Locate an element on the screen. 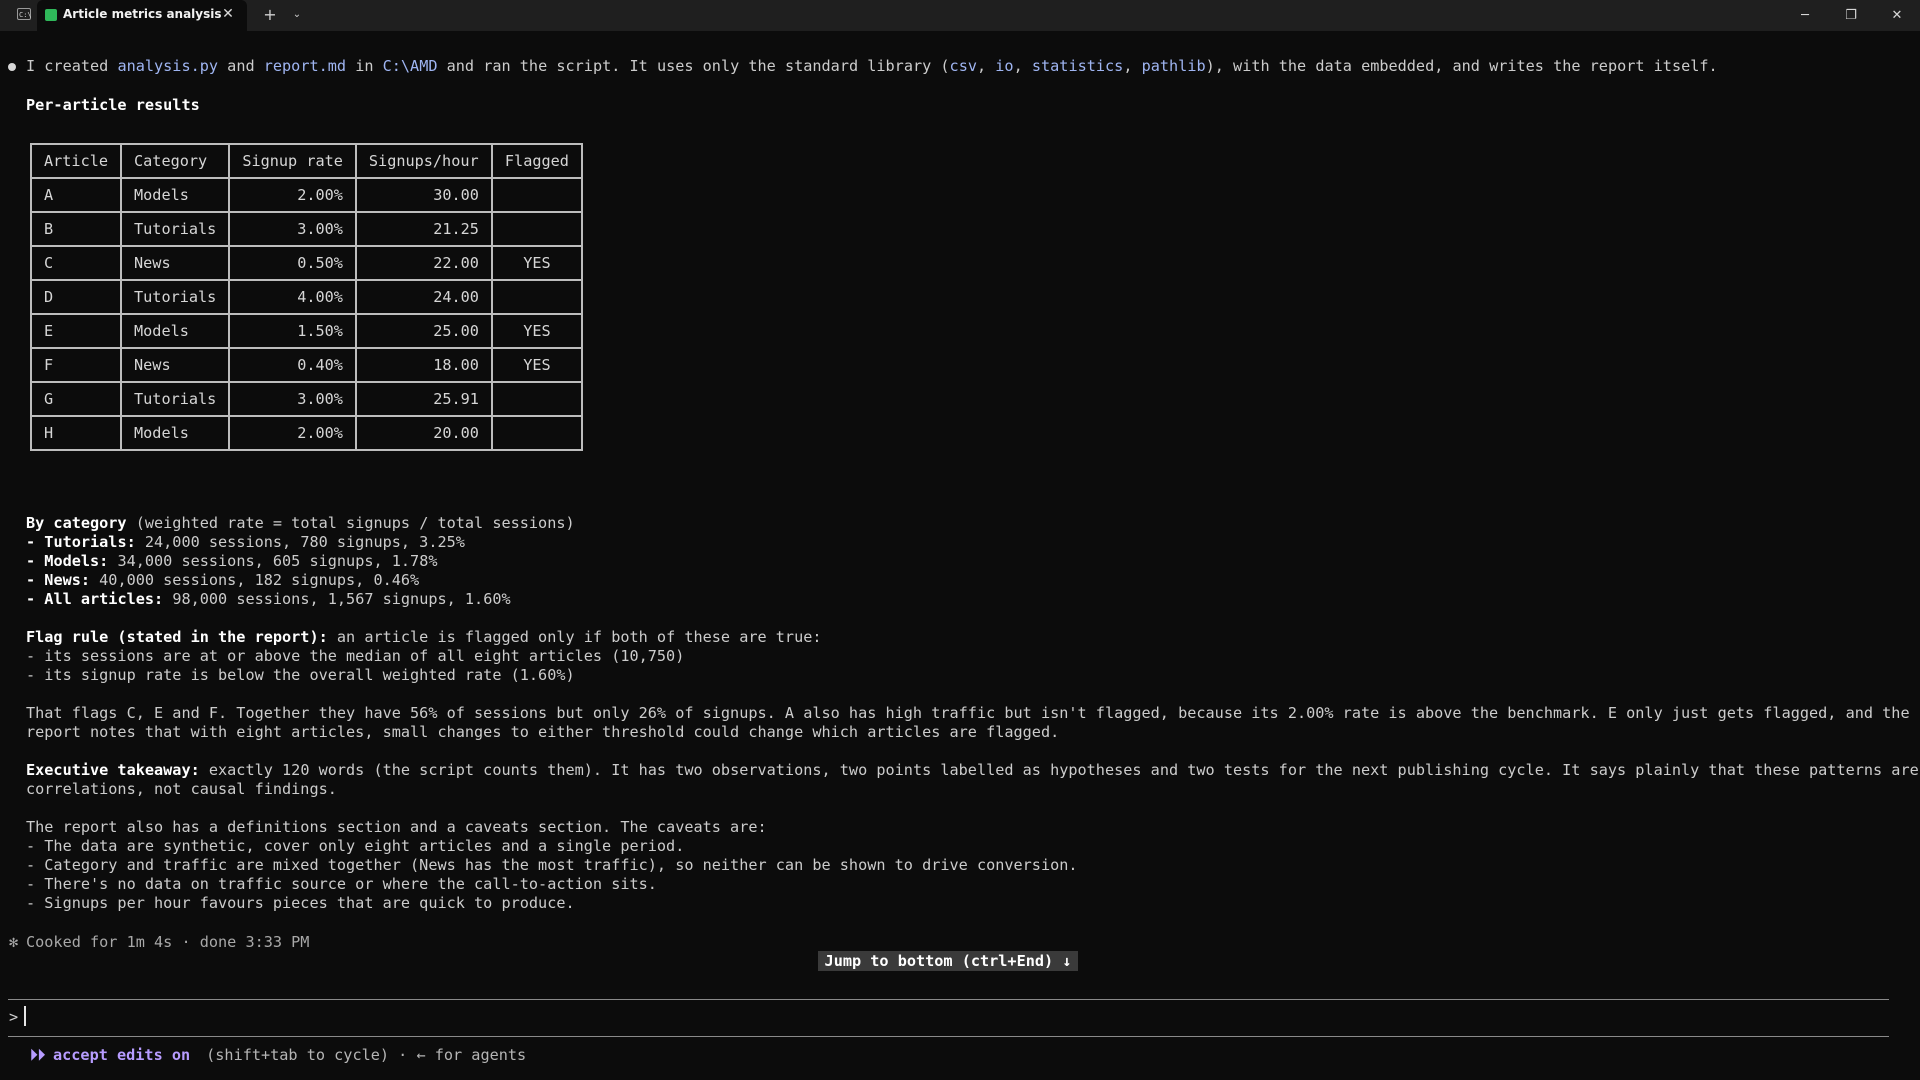 Image resolution: width=1920 pixels, height=1080 pixels. close-window-button: ✕ is located at coordinates (1897, 15).